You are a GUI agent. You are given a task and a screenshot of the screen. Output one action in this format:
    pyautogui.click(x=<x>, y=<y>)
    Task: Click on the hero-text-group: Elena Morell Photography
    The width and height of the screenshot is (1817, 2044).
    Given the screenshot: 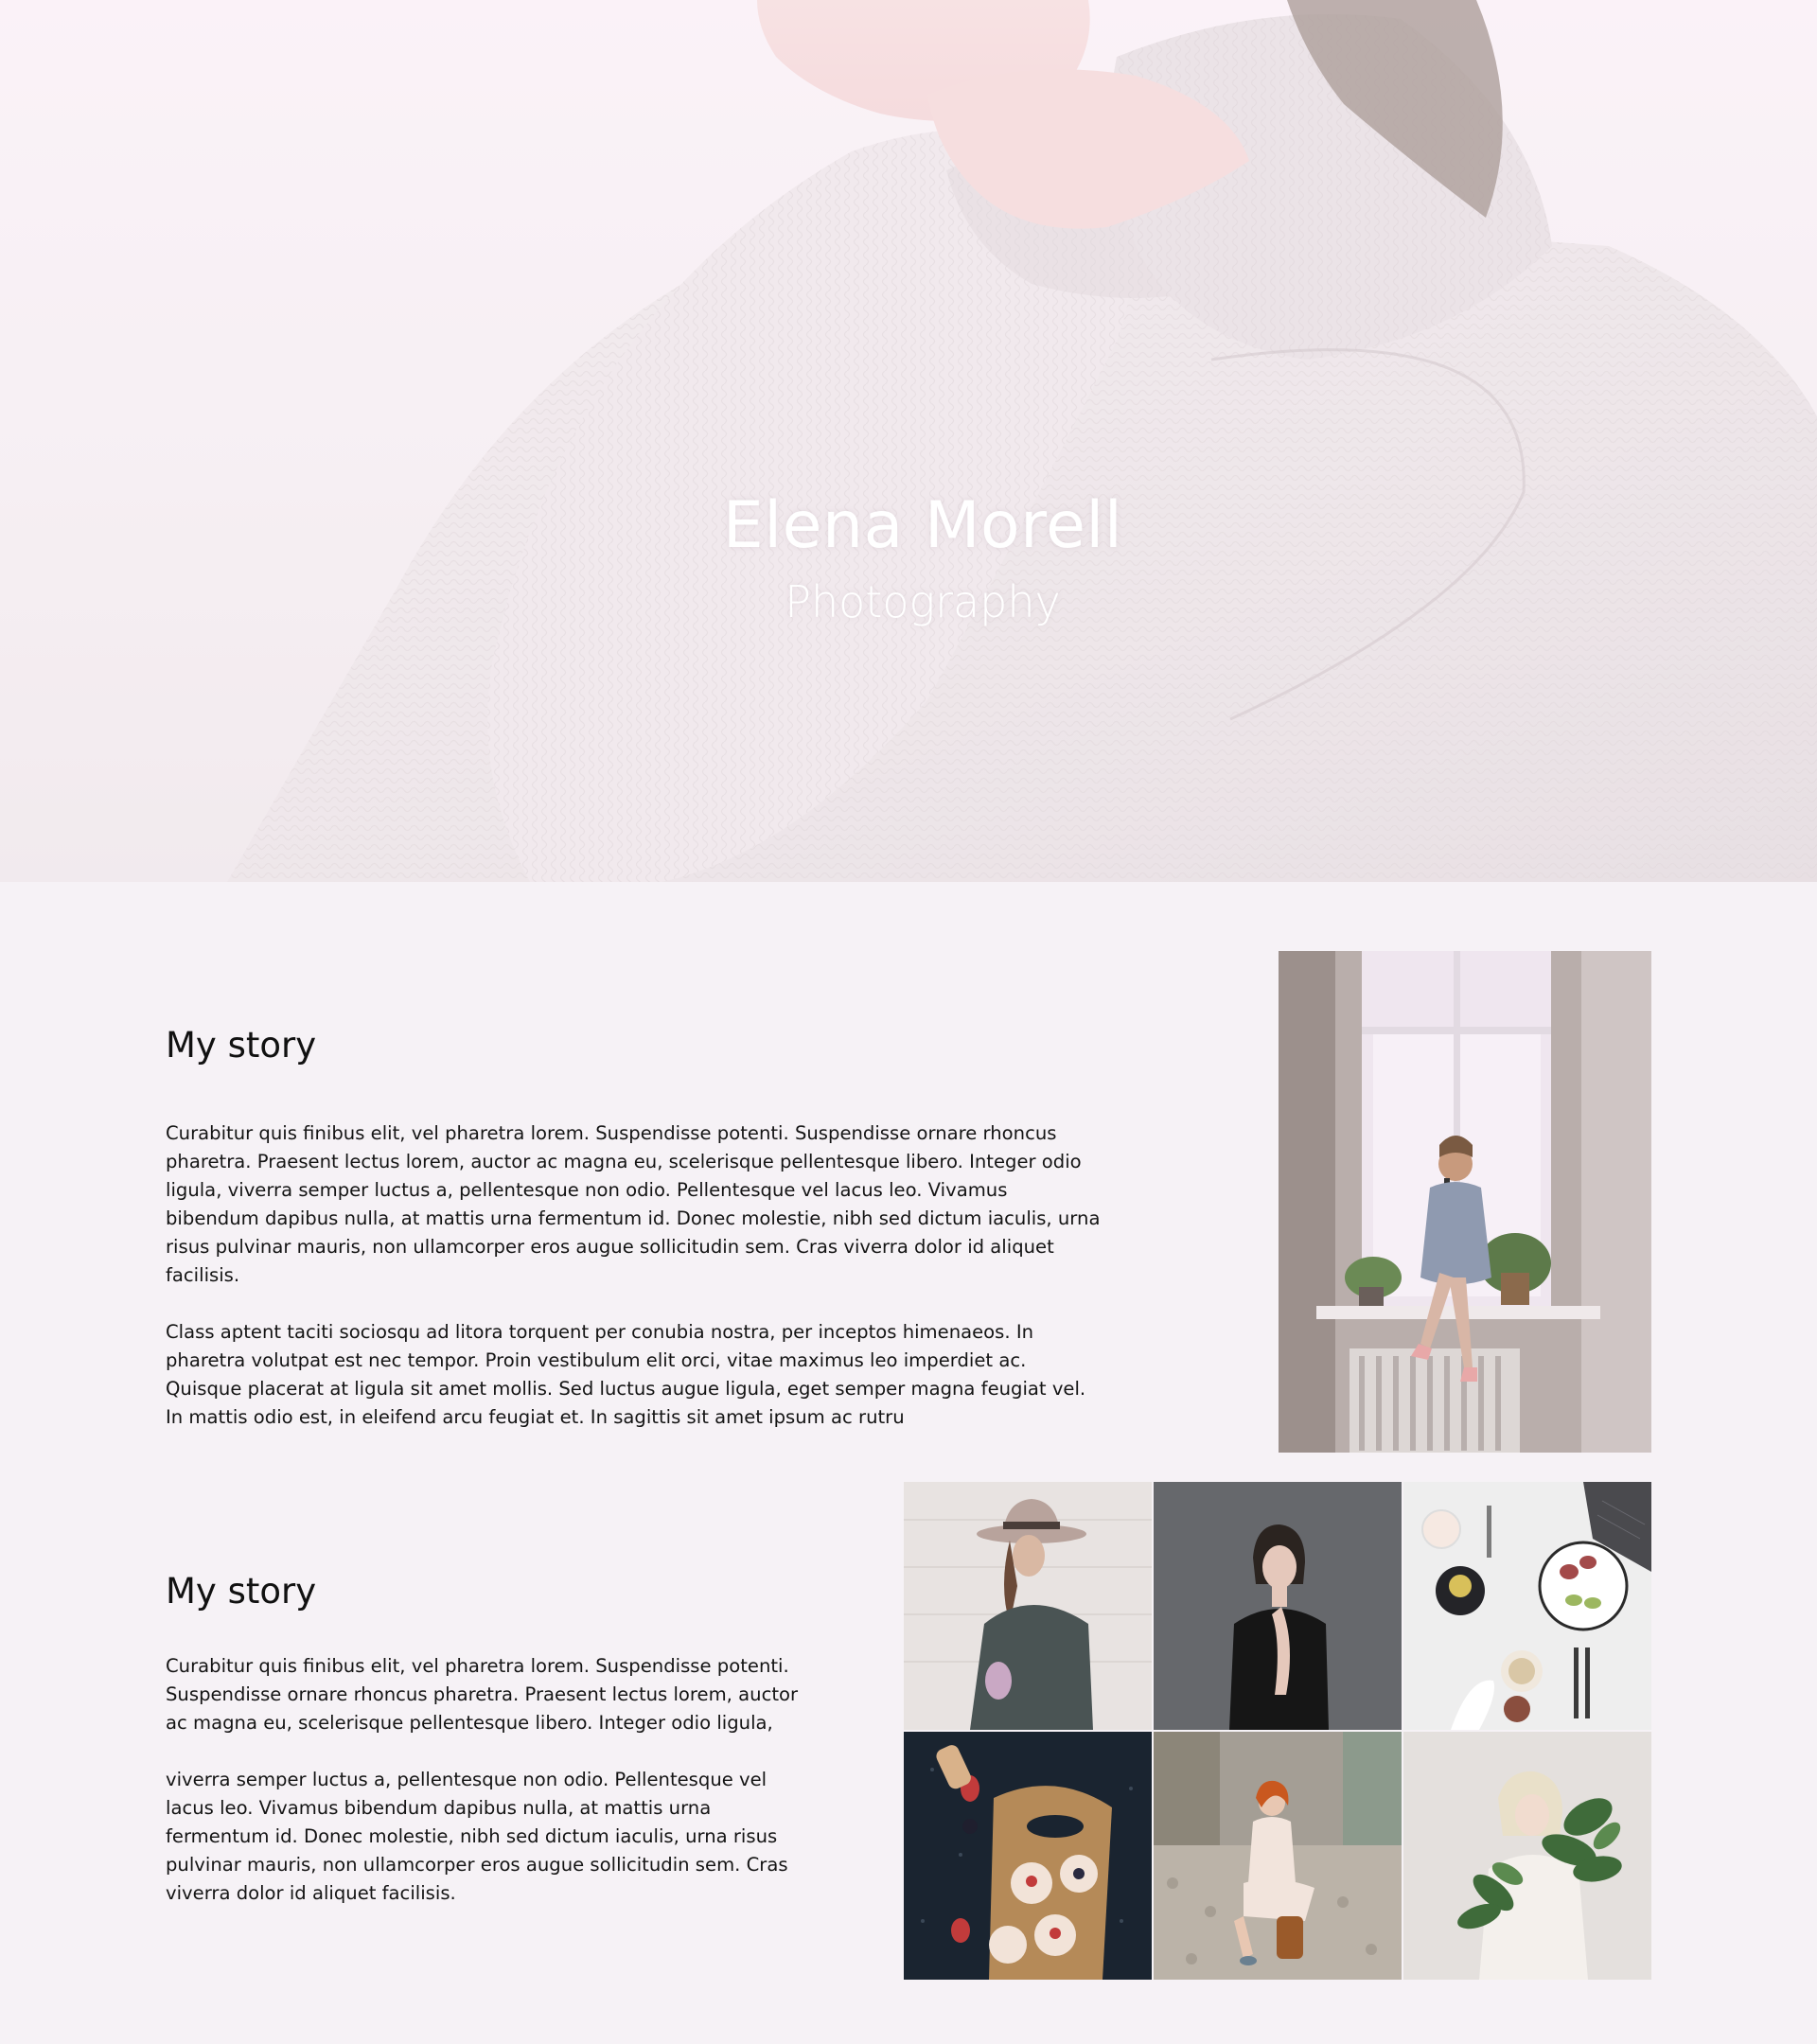 What is the action you would take?
    pyautogui.click(x=908, y=557)
    